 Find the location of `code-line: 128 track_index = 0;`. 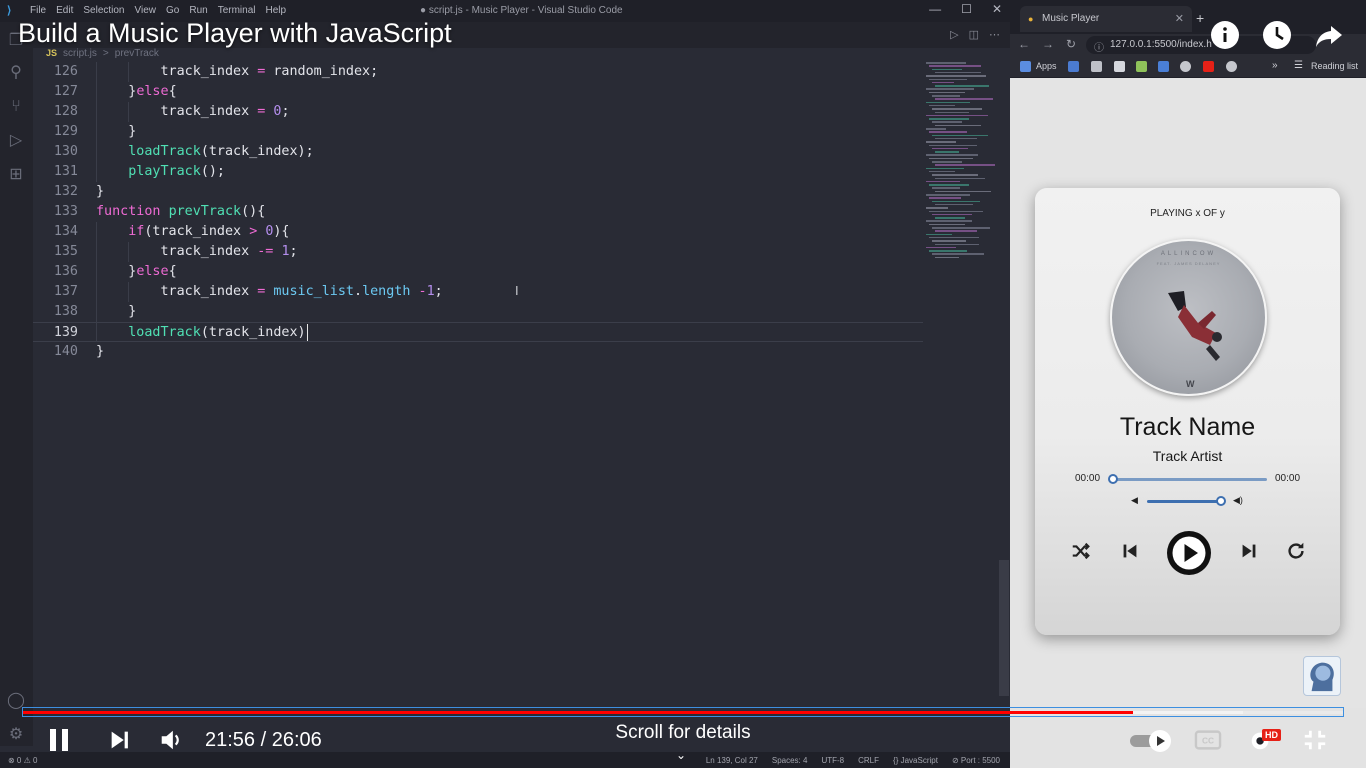

code-line: 128 track_index = 0; is located at coordinates (478, 112).